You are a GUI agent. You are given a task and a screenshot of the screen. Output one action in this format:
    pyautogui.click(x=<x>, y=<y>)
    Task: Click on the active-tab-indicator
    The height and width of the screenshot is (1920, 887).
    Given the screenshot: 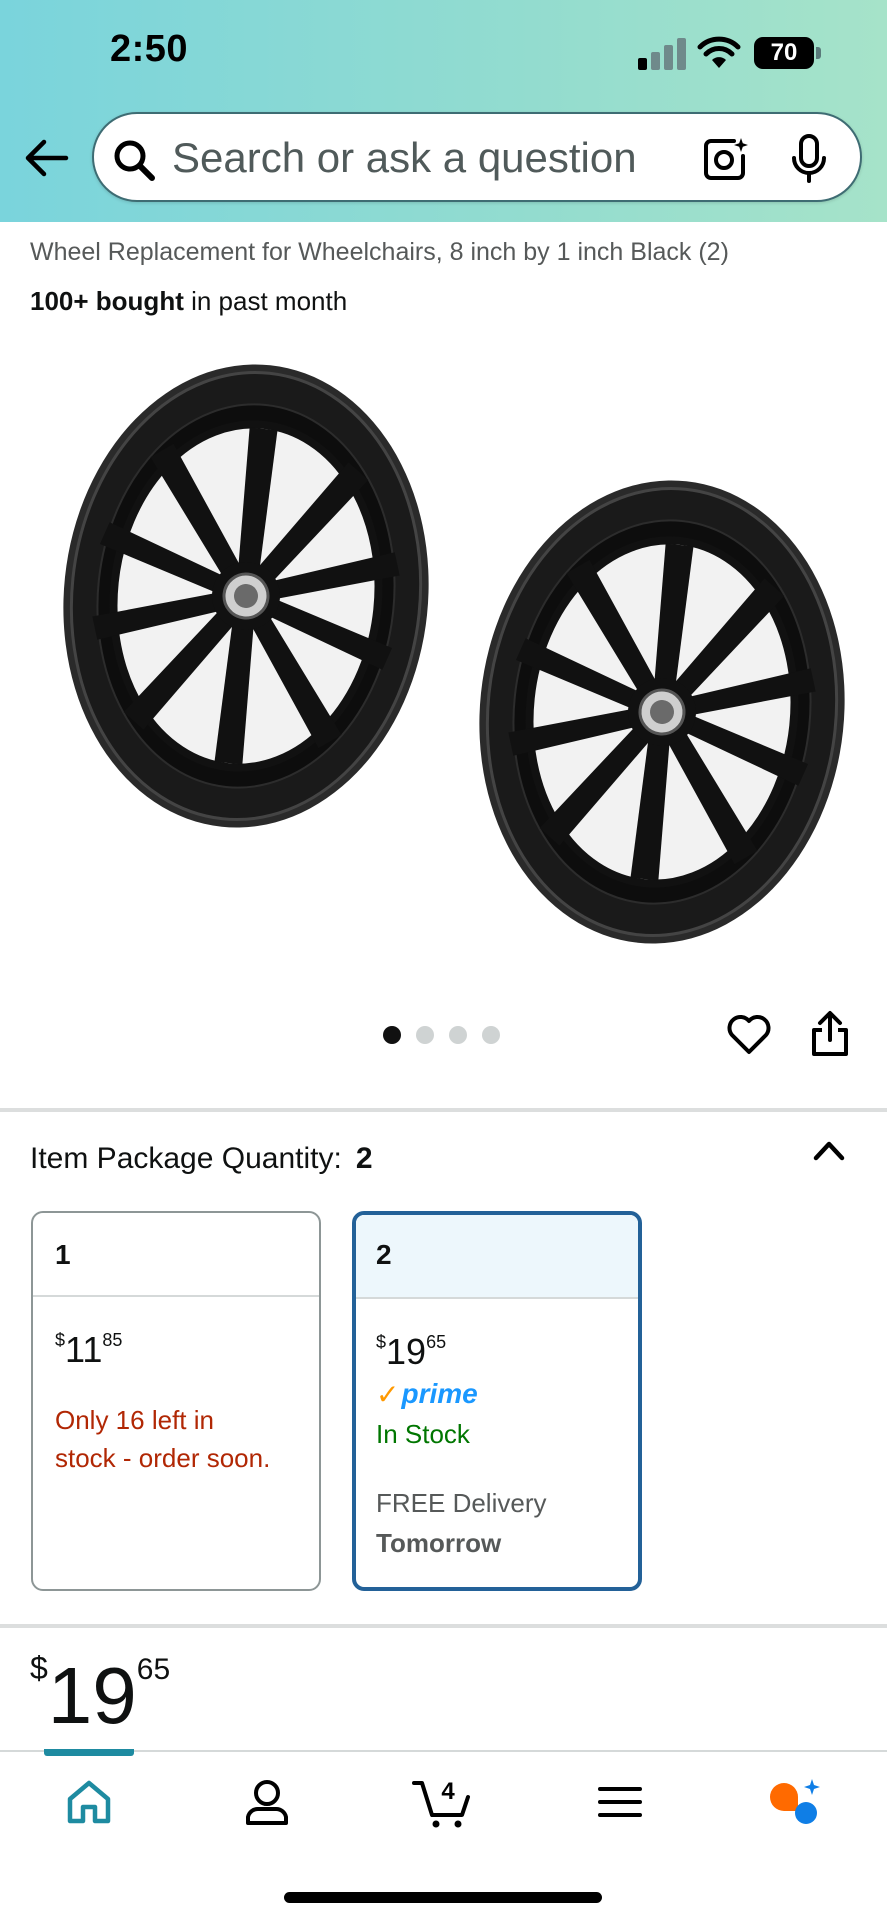 What is the action you would take?
    pyautogui.click(x=89, y=1752)
    